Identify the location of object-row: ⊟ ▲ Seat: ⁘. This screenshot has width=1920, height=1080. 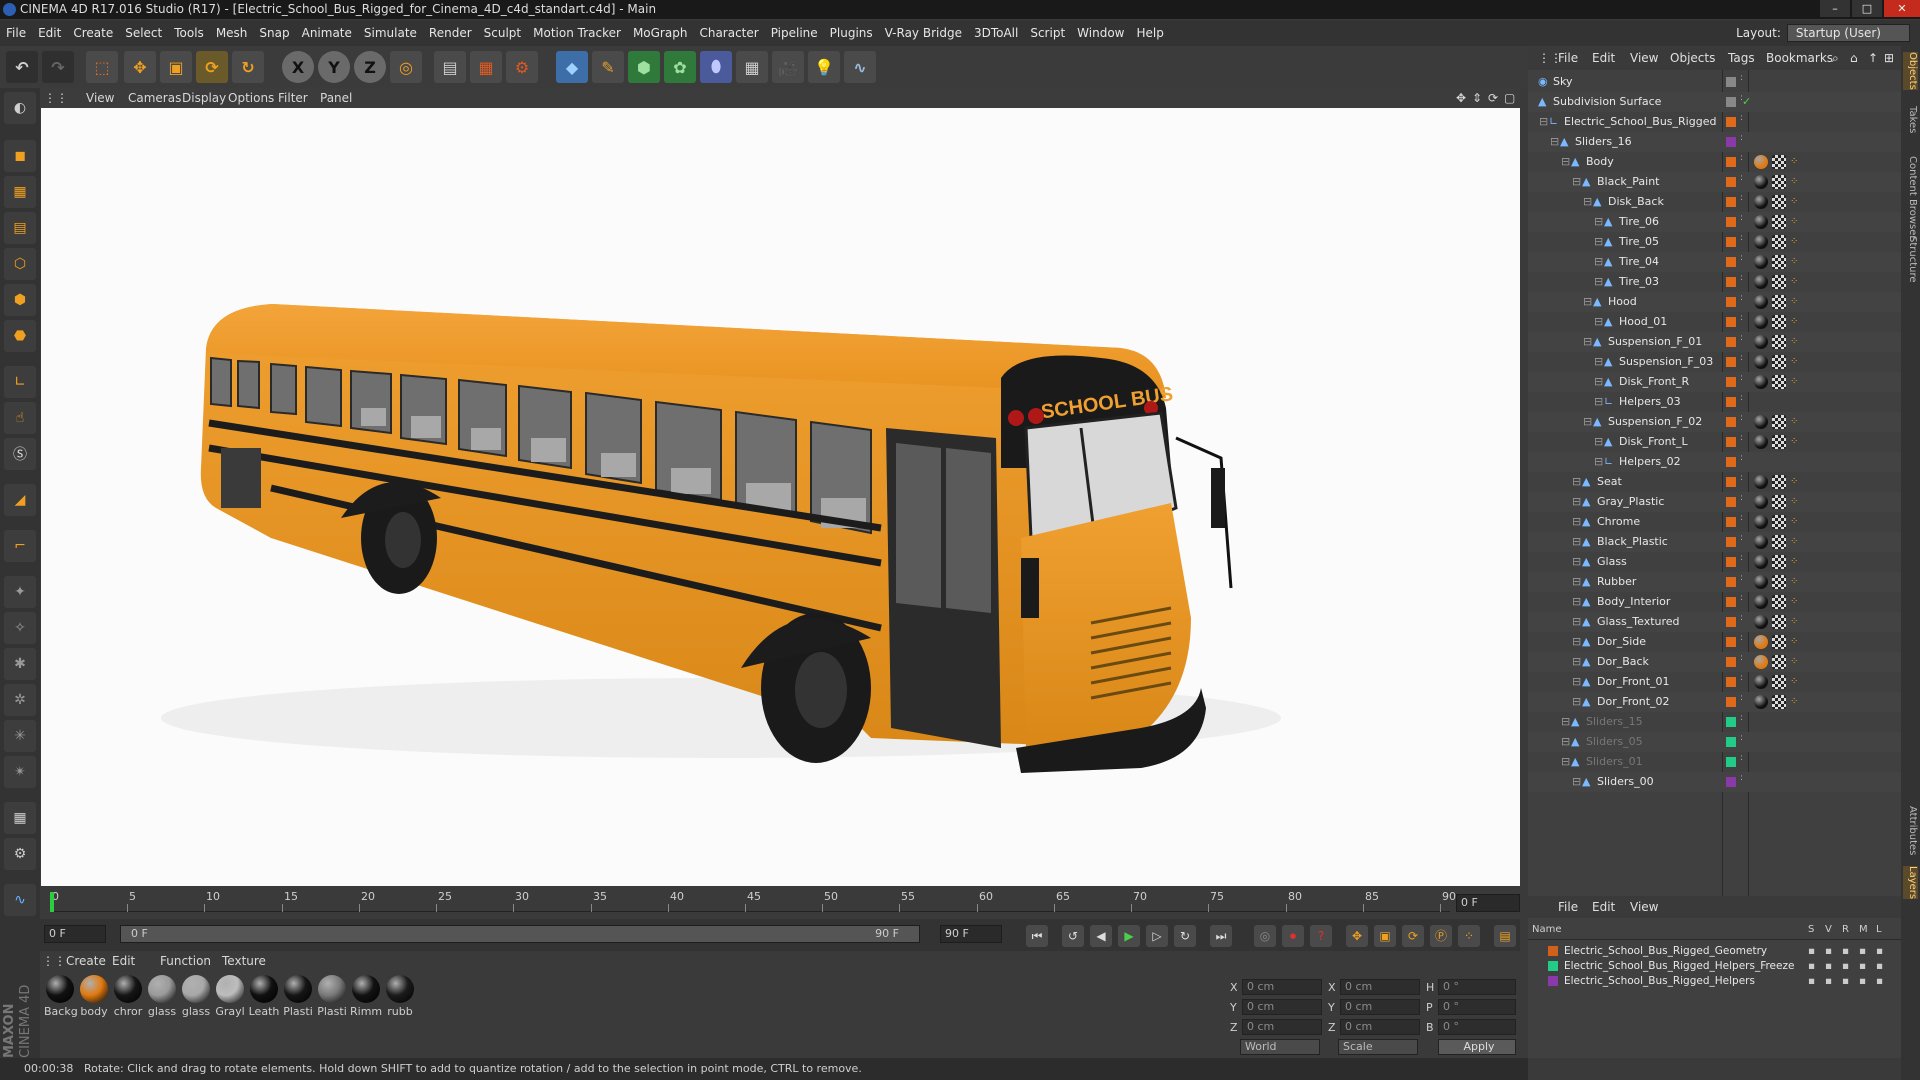
(1714, 482).